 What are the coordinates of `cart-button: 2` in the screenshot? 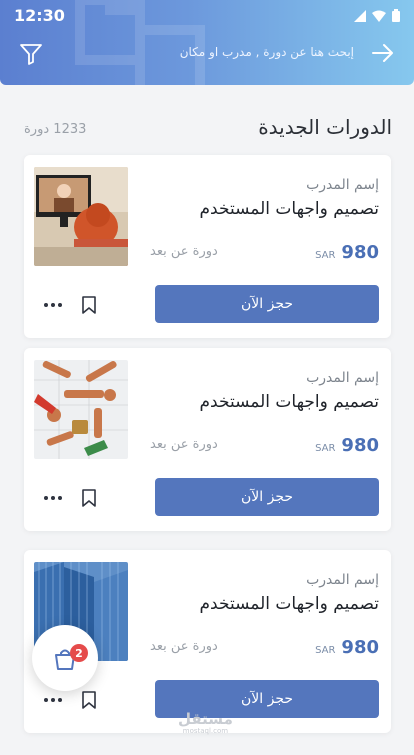 It's located at (65, 658).